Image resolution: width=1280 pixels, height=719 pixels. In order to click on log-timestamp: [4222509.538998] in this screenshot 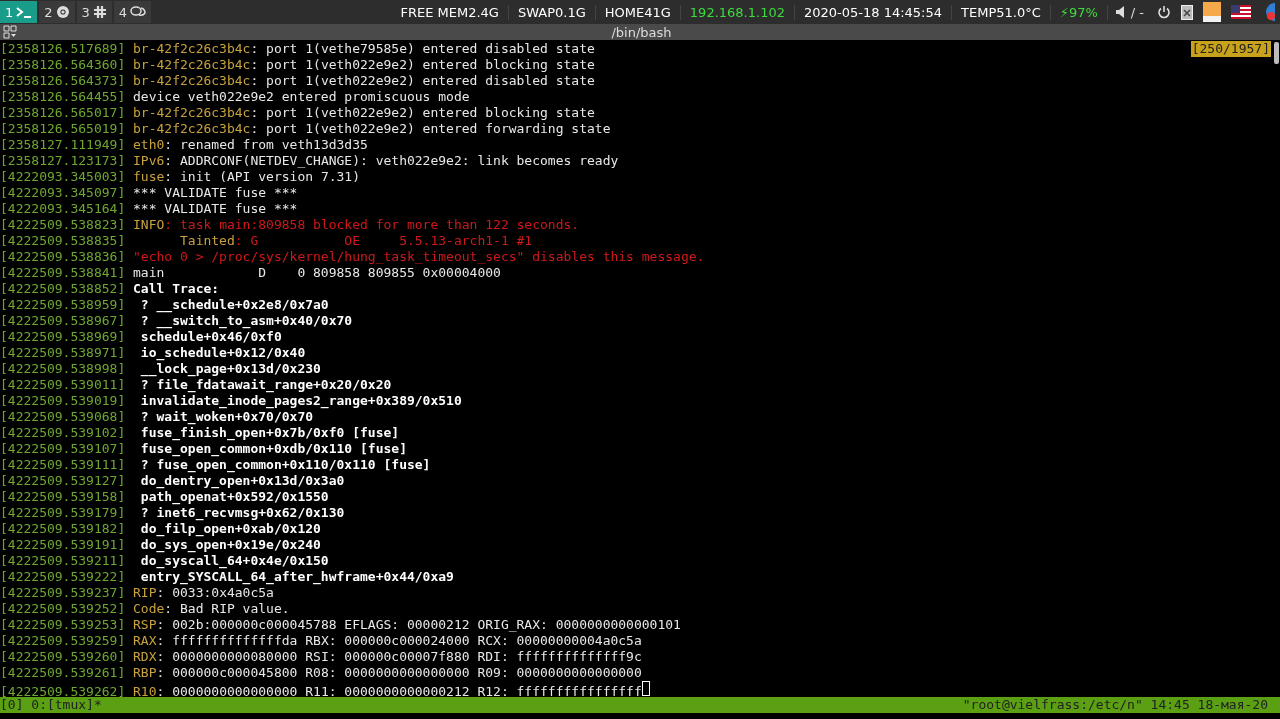, I will do `click(63, 368)`.